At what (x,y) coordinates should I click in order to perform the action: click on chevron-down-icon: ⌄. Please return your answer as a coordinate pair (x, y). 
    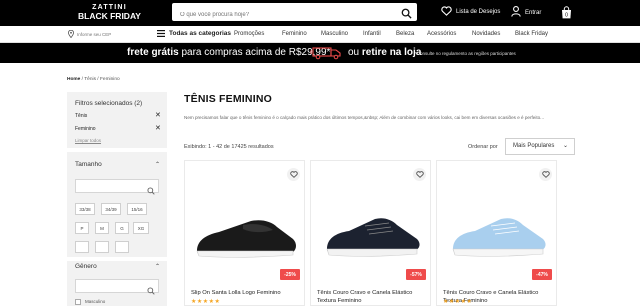
    Looking at the image, I should click on (565, 146).